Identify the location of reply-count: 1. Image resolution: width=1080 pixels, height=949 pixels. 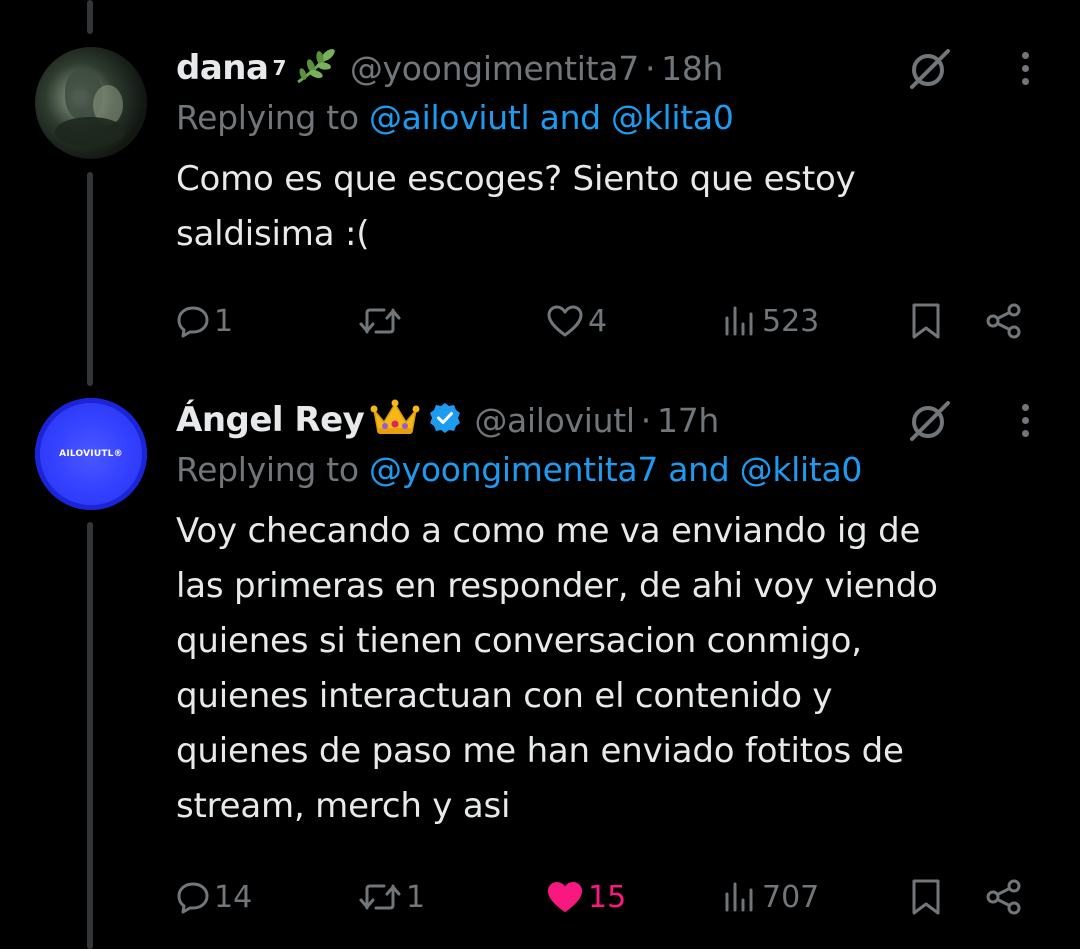
(224, 321).